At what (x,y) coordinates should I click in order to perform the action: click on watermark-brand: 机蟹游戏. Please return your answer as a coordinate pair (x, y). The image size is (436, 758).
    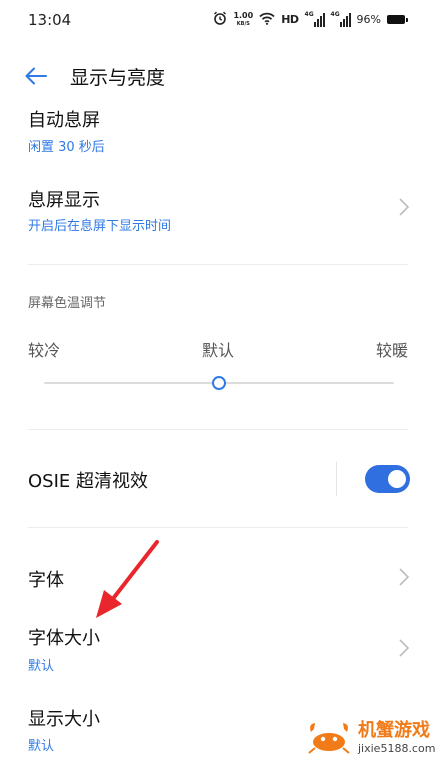
    Looking at the image, I should click on (394, 730).